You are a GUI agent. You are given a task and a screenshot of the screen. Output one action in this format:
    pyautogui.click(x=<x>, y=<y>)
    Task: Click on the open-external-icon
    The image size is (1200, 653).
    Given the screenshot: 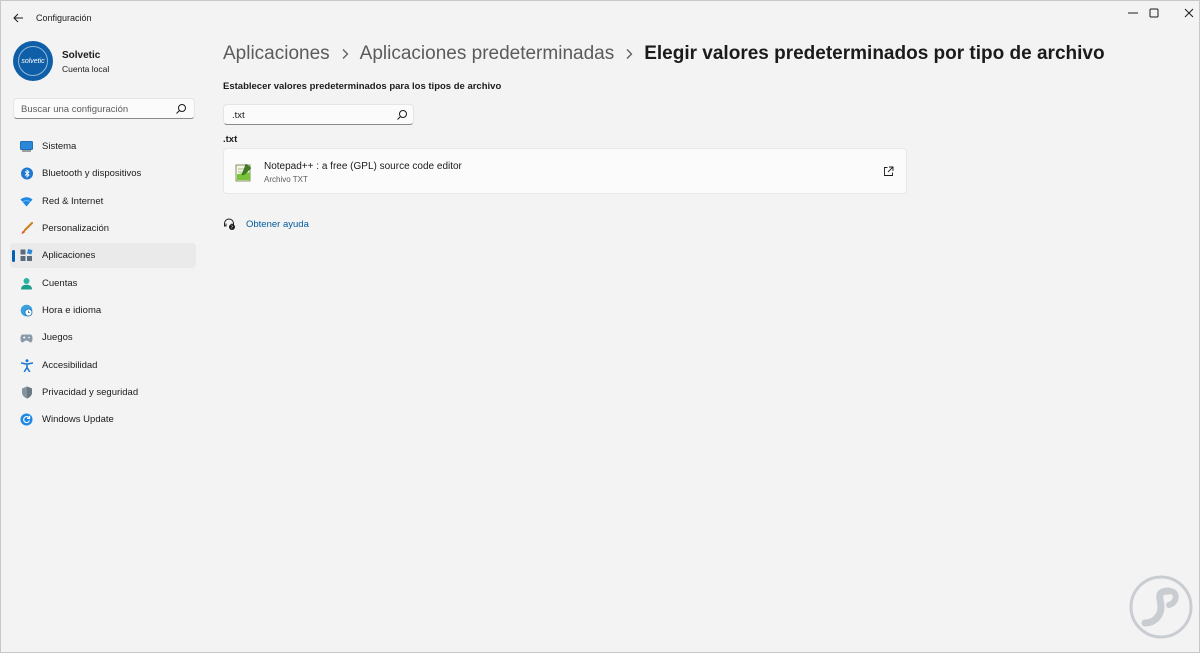 What is the action you would take?
    pyautogui.click(x=888, y=171)
    